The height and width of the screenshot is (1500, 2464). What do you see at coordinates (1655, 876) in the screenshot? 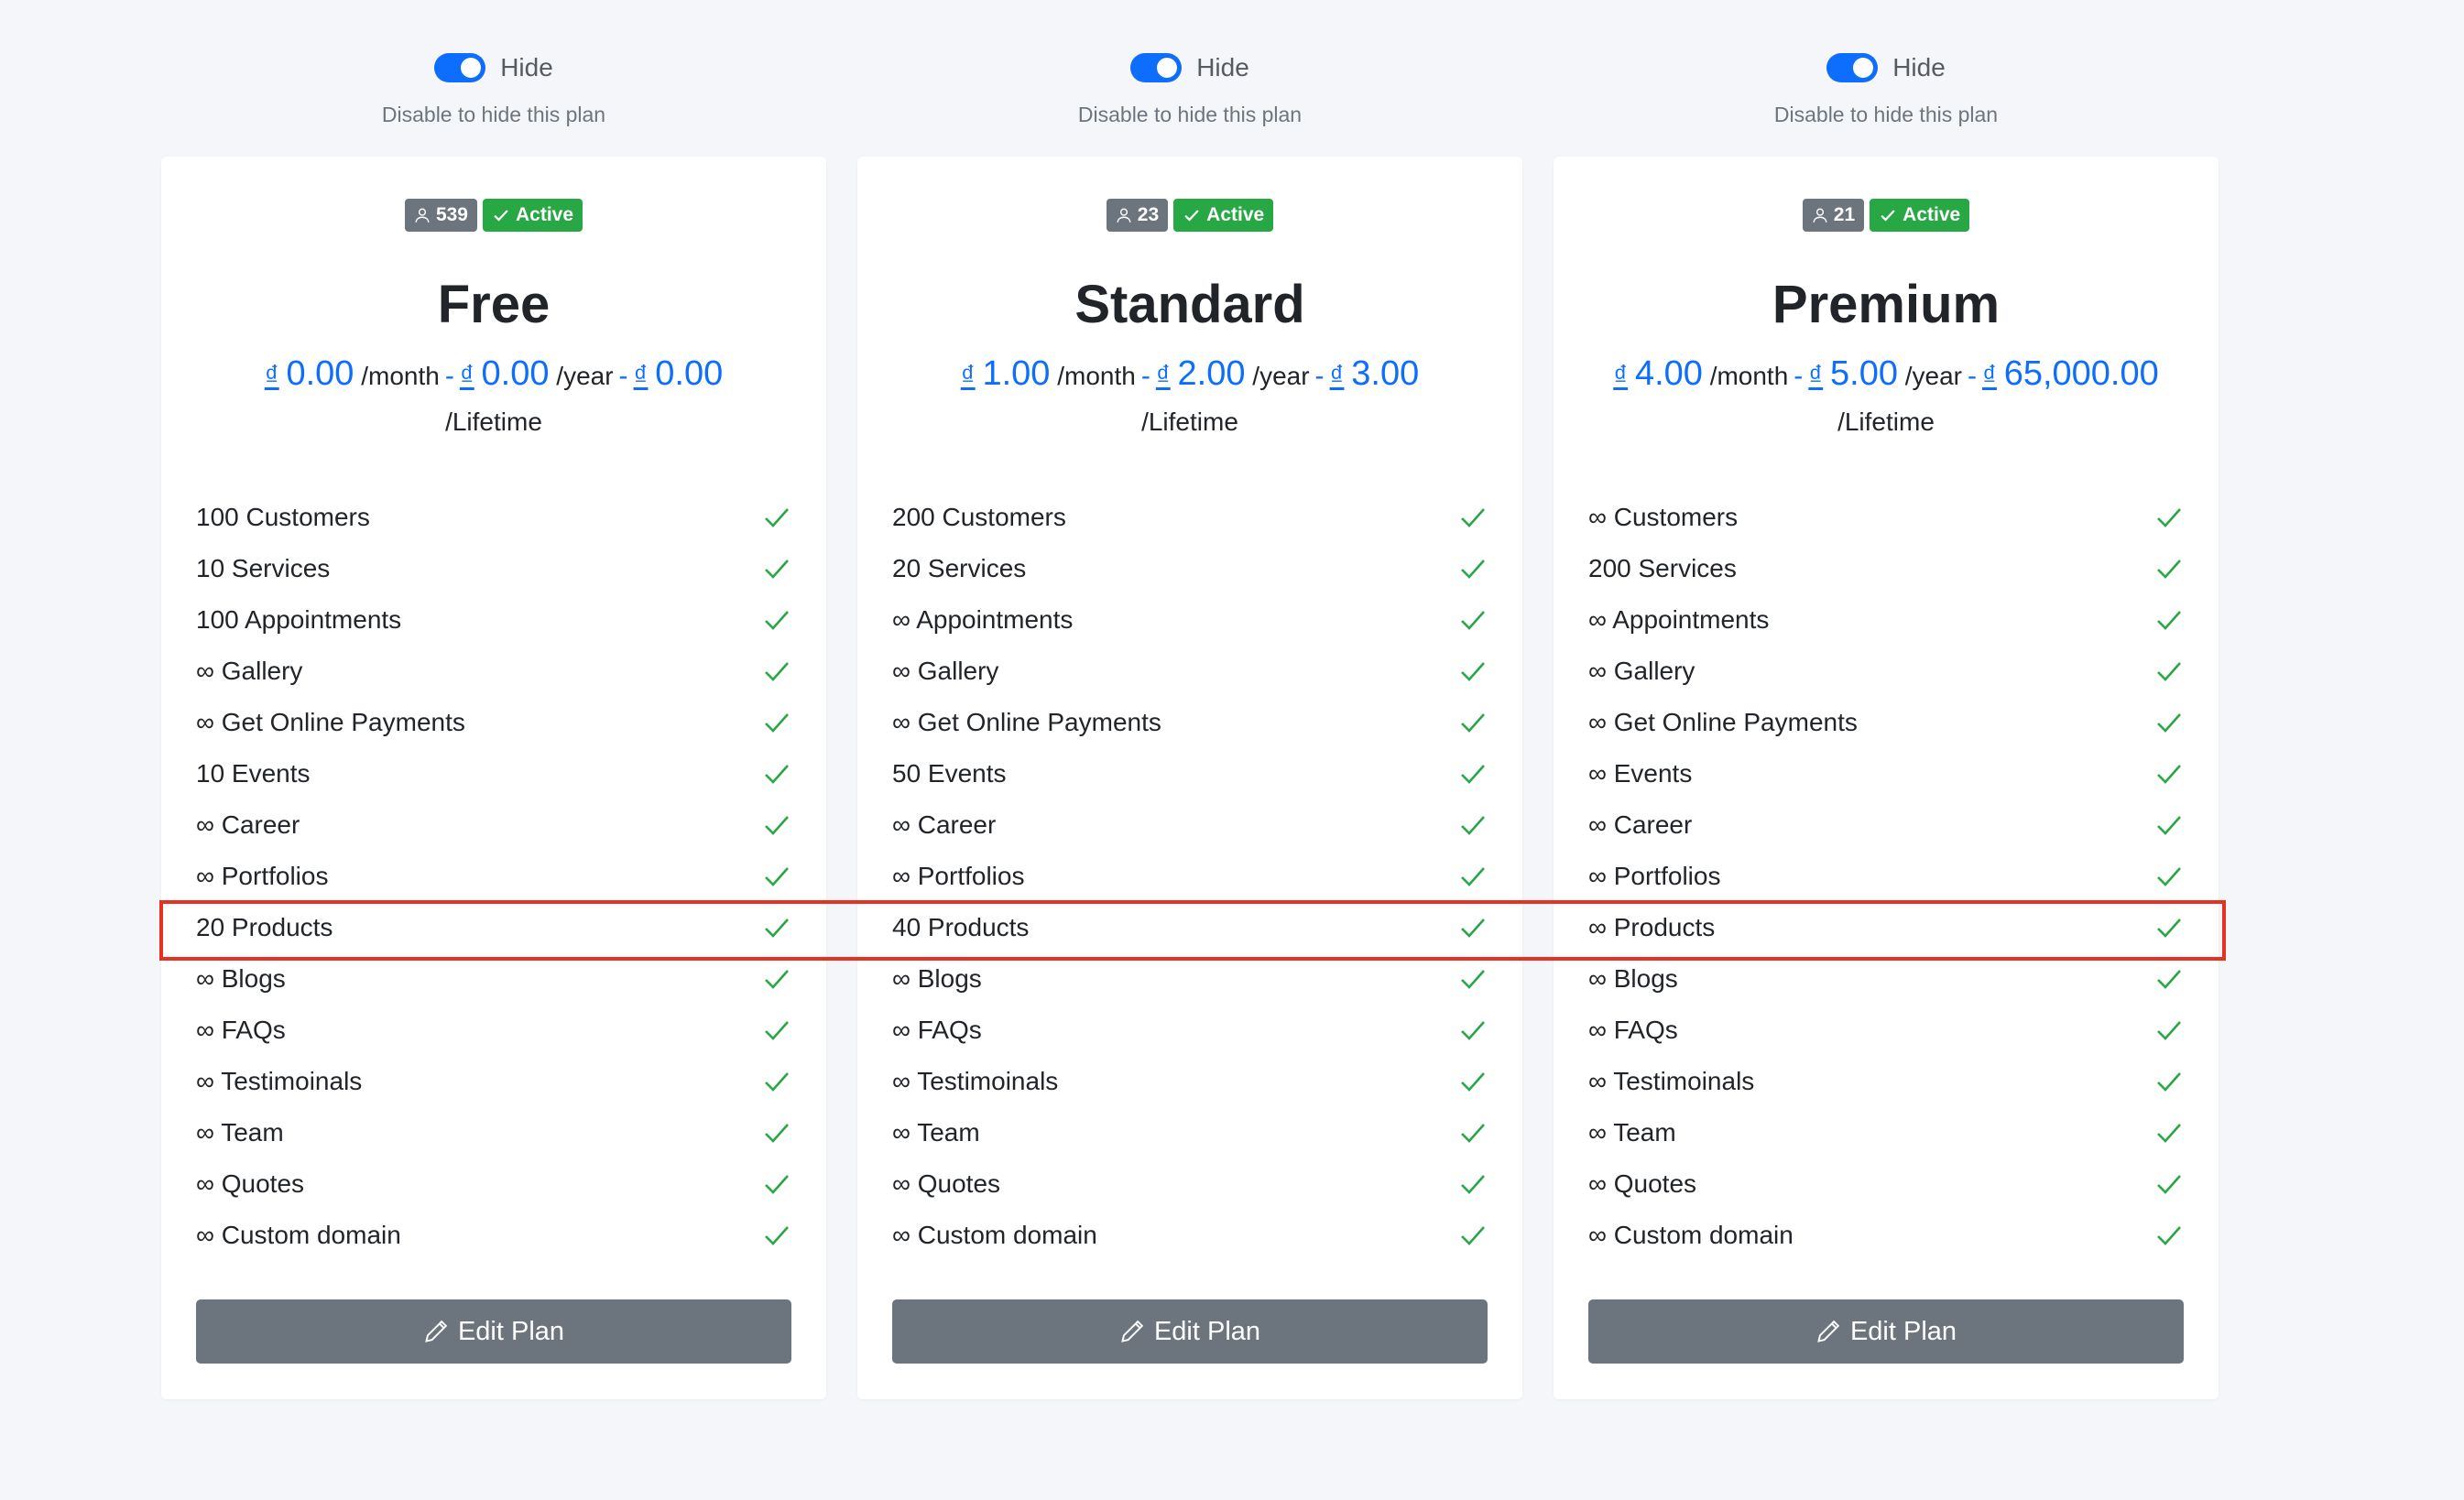
I see `feature-text: ∞ Portfolios` at bounding box center [1655, 876].